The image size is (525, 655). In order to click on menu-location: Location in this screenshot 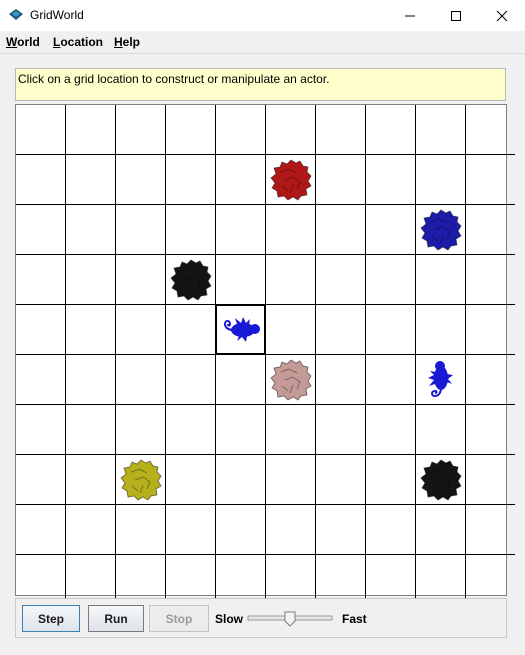, I will do `click(78, 42)`.